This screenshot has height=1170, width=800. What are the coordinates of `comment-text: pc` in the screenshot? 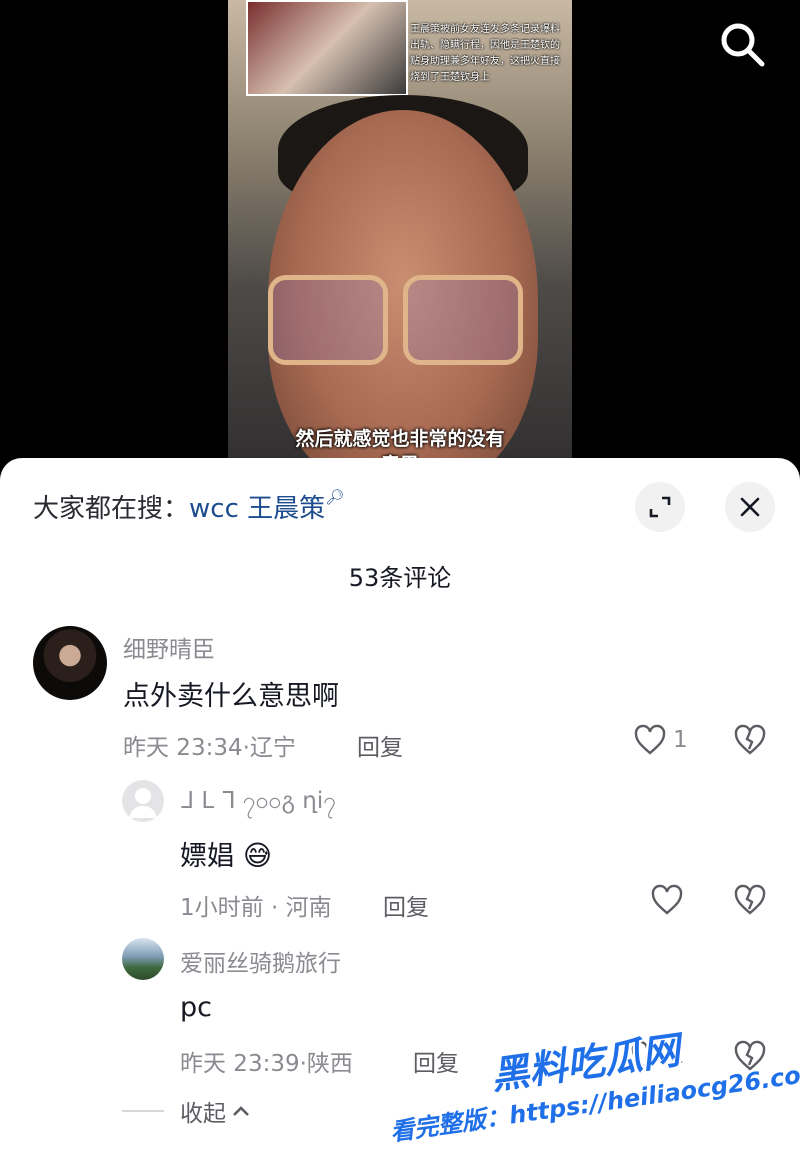 It's located at (196, 1007).